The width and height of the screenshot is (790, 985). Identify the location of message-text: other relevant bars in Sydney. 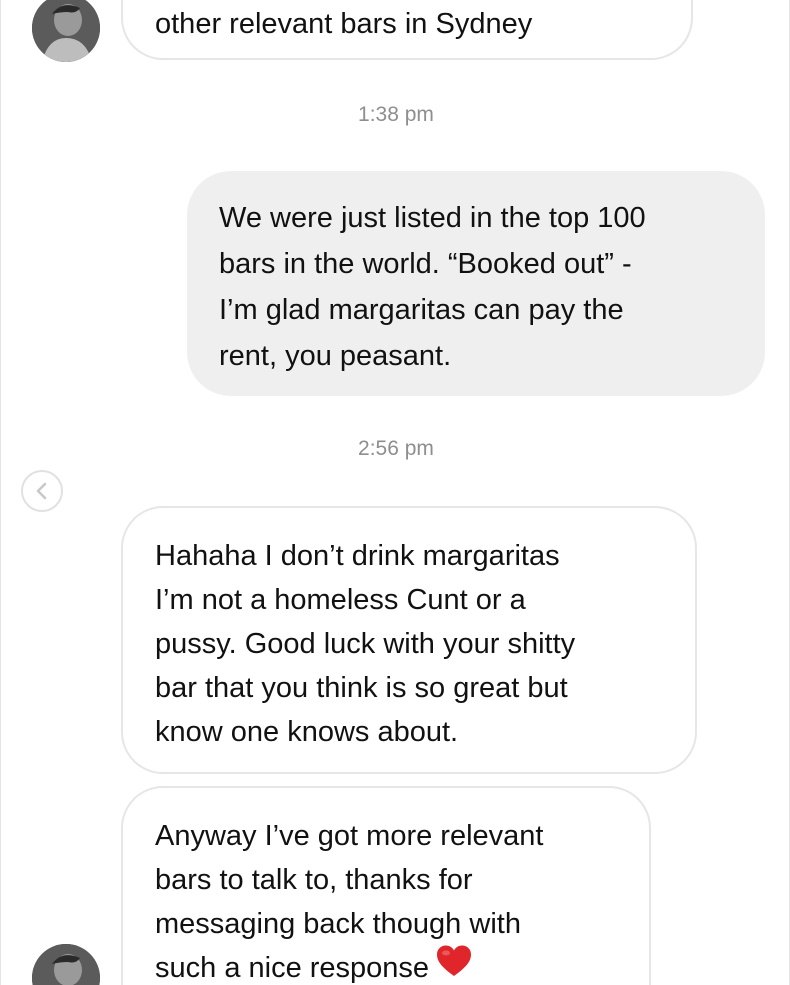
(344, 24).